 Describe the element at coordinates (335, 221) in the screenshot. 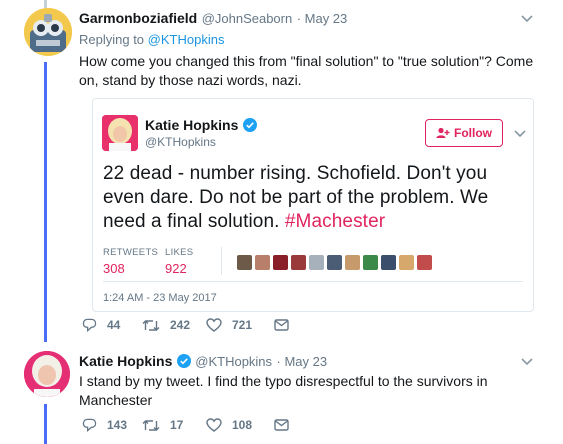

I see `quoted-hashtag-link: #Machester` at that location.